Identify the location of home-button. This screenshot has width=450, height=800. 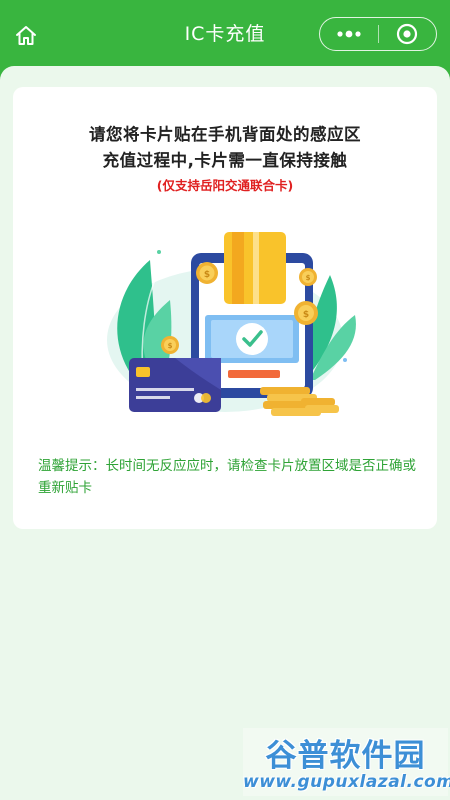
(26, 36).